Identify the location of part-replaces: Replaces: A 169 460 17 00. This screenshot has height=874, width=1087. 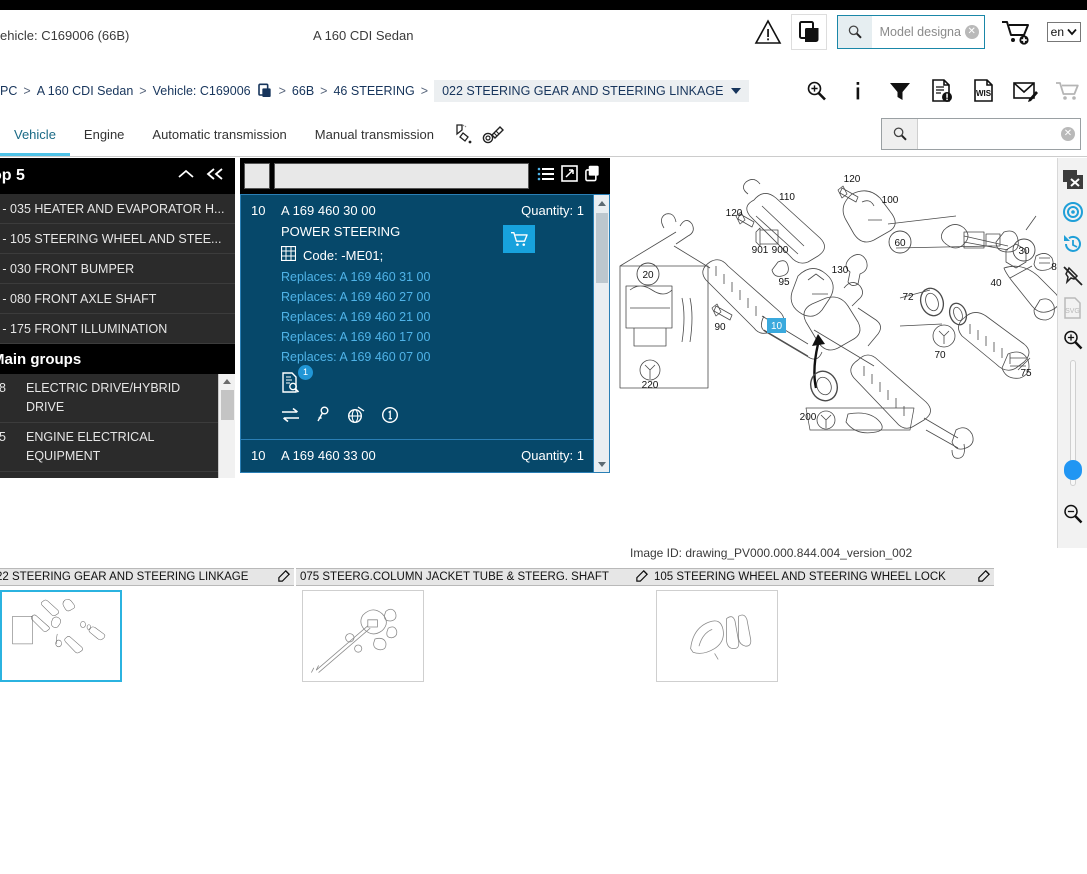
(432, 337).